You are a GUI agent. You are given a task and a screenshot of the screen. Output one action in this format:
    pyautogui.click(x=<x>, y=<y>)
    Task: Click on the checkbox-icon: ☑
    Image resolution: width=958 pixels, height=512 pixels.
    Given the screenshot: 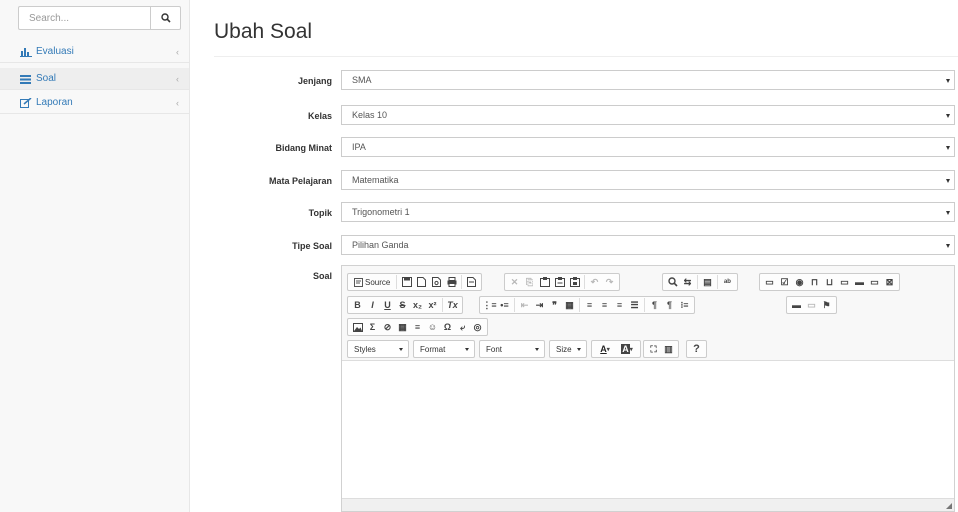 What is the action you would take?
    pyautogui.click(x=784, y=282)
    